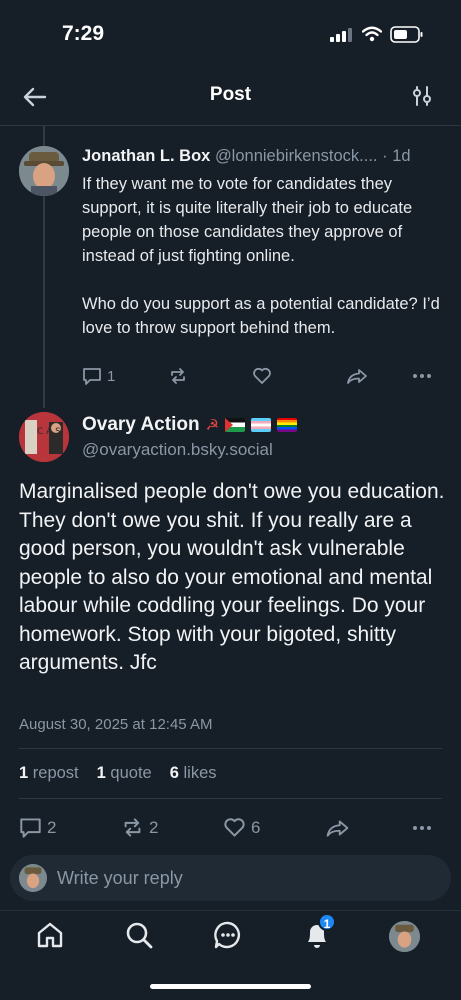  Describe the element at coordinates (212, 425) in the screenshot. I see `hammer-sickle-emoji: ☭` at that location.